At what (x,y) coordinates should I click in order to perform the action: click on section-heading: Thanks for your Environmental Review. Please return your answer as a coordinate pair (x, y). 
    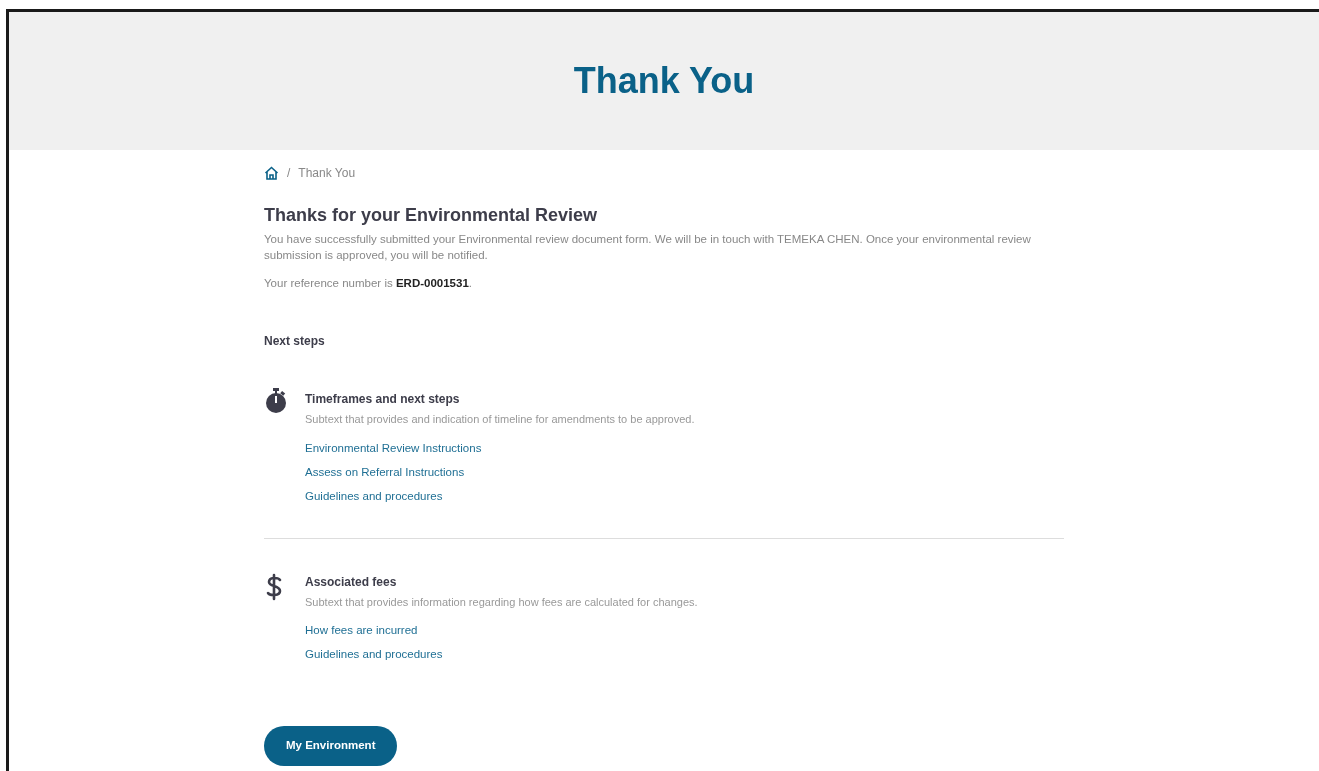
    Looking at the image, I should click on (431, 215).